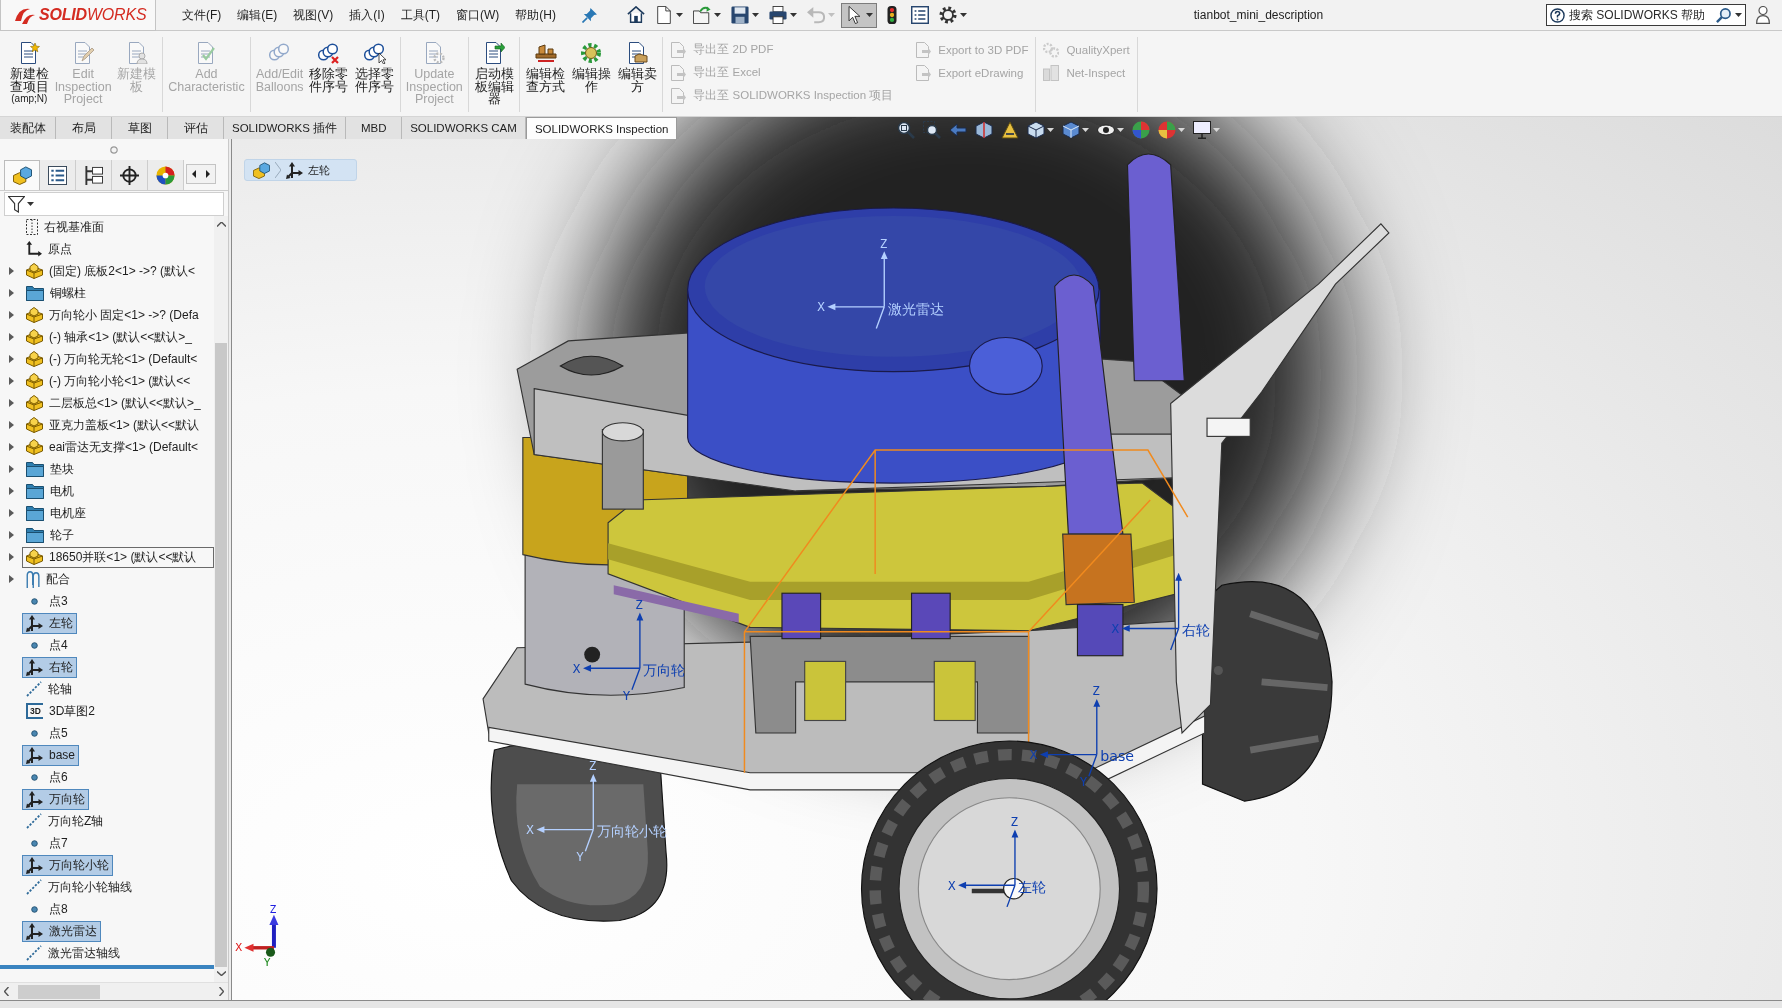 This screenshot has width=1782, height=1008. What do you see at coordinates (47, 909) in the screenshot?
I see `tree-item: 点8` at bounding box center [47, 909].